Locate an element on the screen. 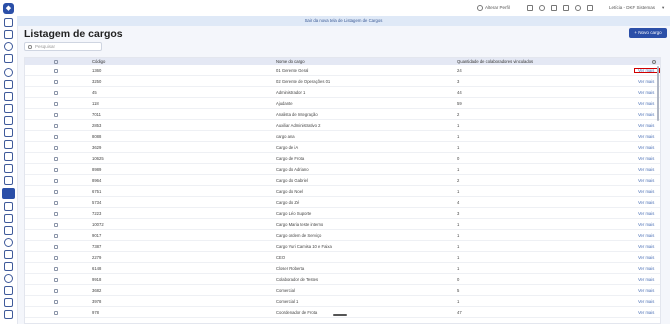 The image size is (670, 324). table-row: 6148 Closer Roberta 1 Ver mais is located at coordinates (342, 269).